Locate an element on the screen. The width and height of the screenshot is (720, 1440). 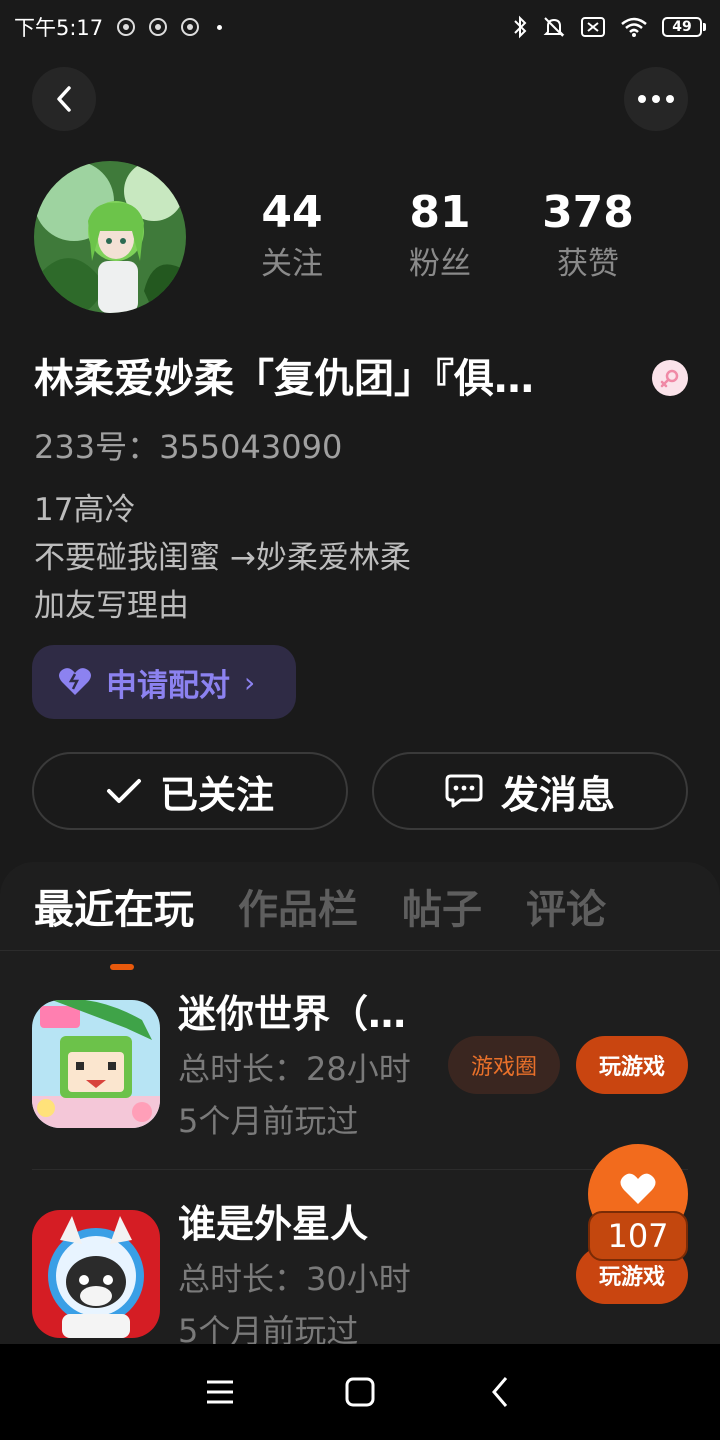
system-nav-bar is located at coordinates (360, 1392).